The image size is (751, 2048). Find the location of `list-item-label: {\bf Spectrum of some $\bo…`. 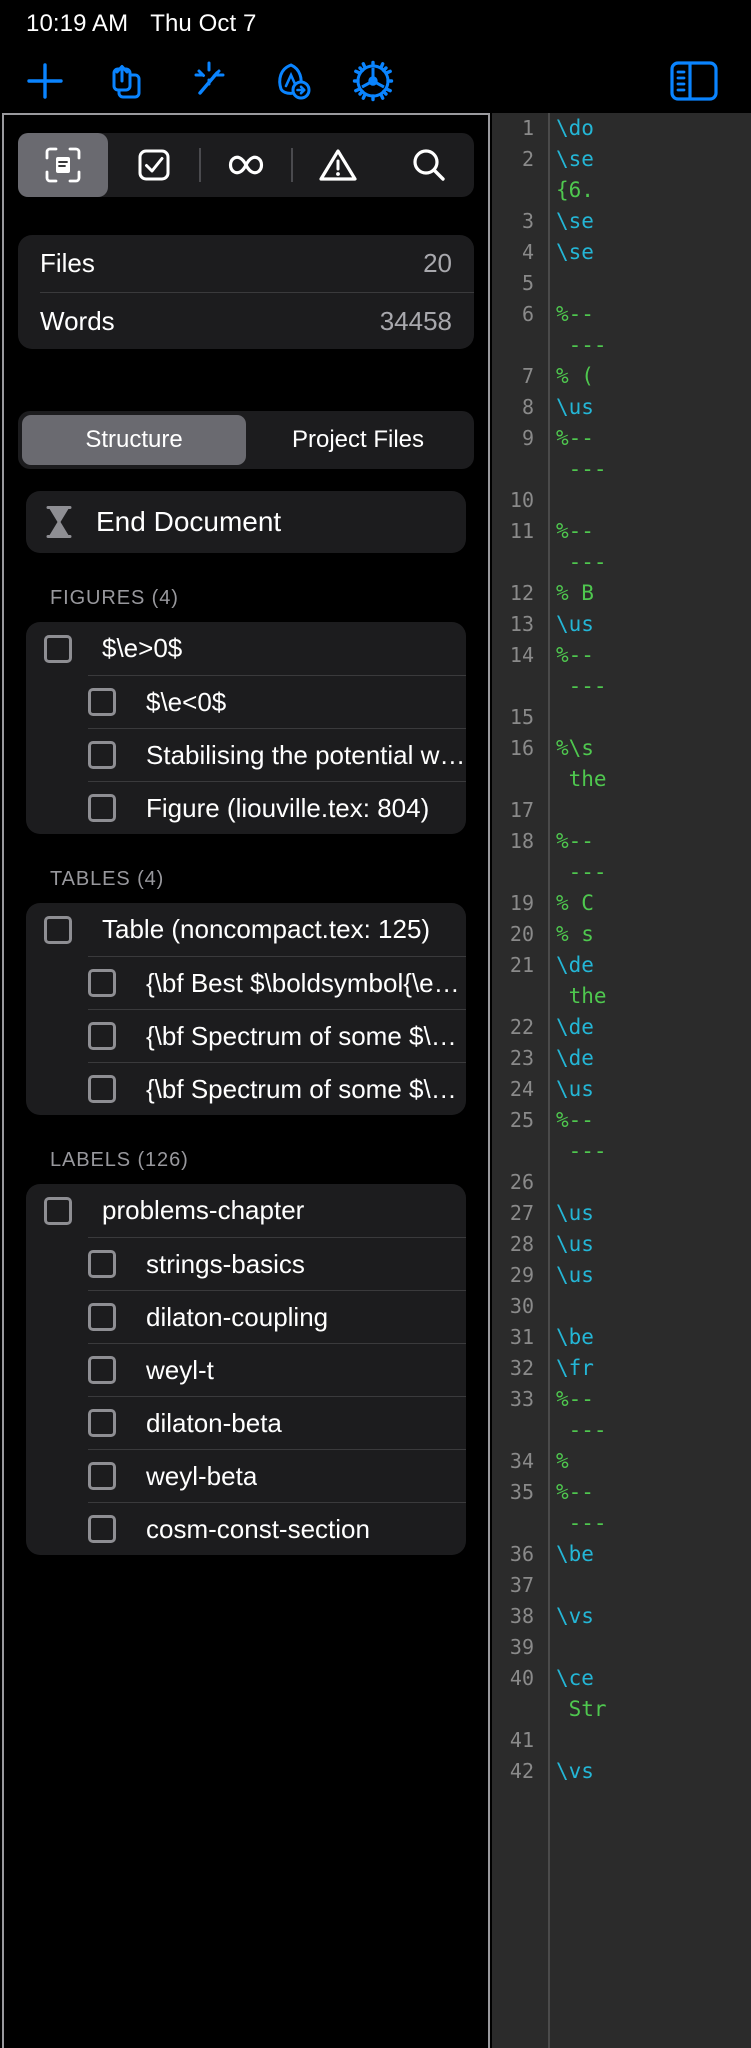

list-item-label: {\bf Spectrum of some $\bo… is located at coordinates (306, 1035).